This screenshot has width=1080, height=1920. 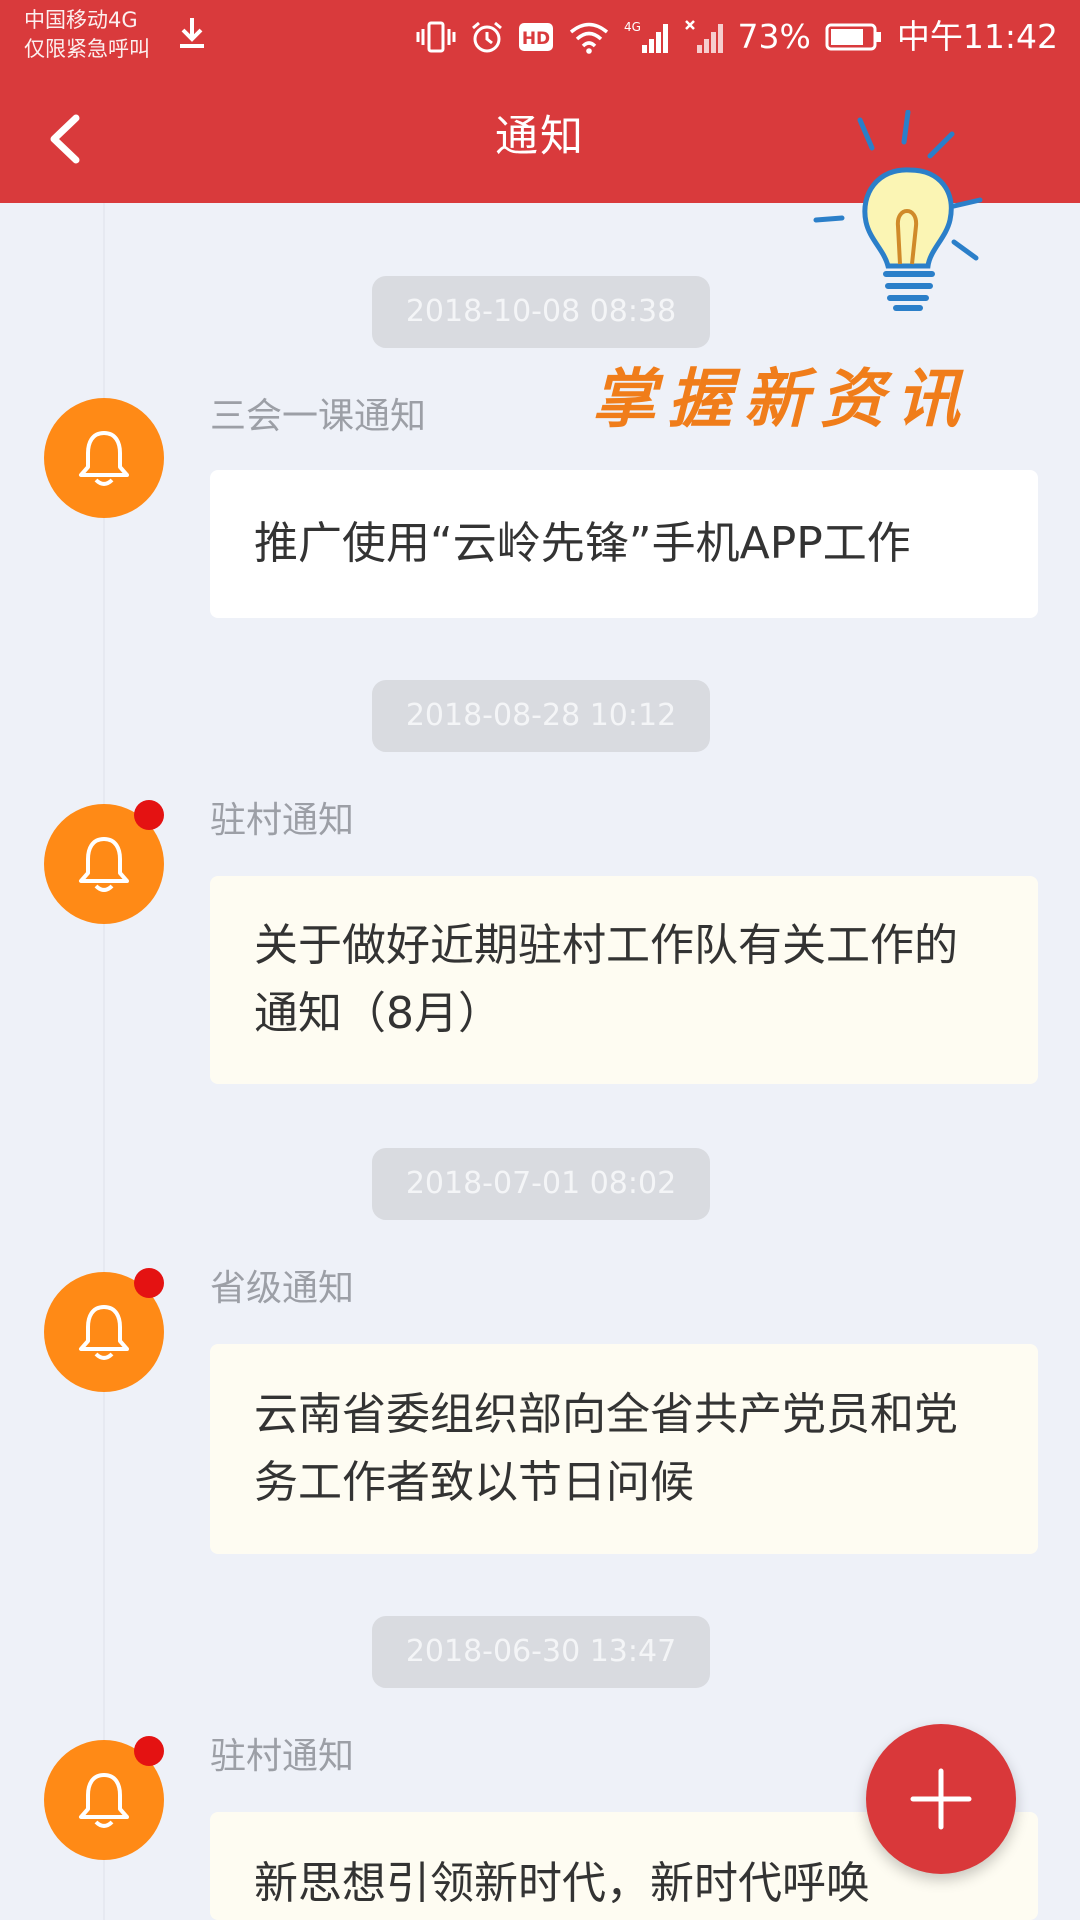 I want to click on timestamp-pill: 2018-07-01 08:02, so click(x=541, y=1184).